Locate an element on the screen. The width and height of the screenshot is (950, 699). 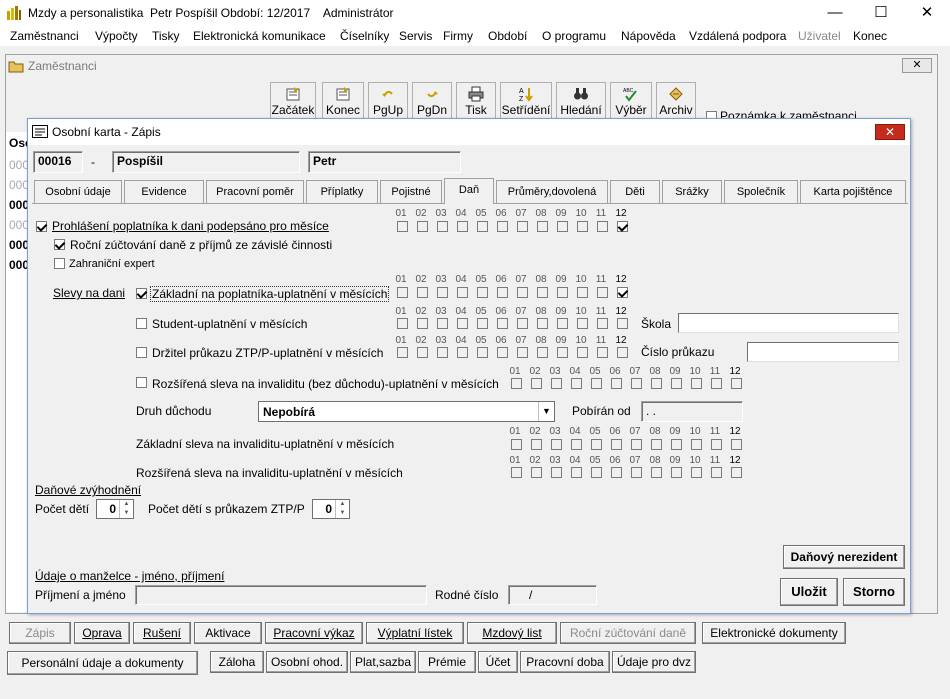
tab-dan: Daň is located at coordinates (469, 191).